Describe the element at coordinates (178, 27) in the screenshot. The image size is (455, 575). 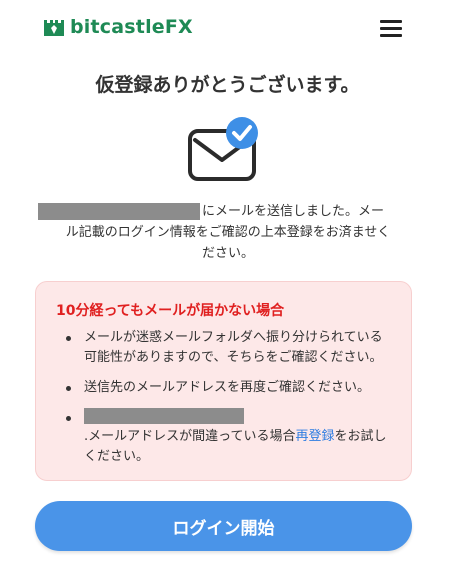
I see `logo-fx-text: FX` at that location.